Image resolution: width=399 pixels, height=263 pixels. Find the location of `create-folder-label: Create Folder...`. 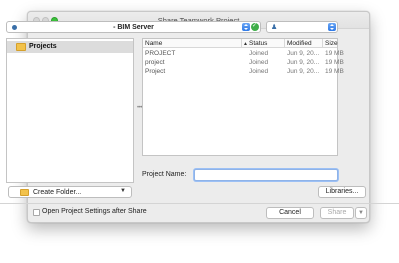

create-folder-label: Create Folder... is located at coordinates (57, 192).